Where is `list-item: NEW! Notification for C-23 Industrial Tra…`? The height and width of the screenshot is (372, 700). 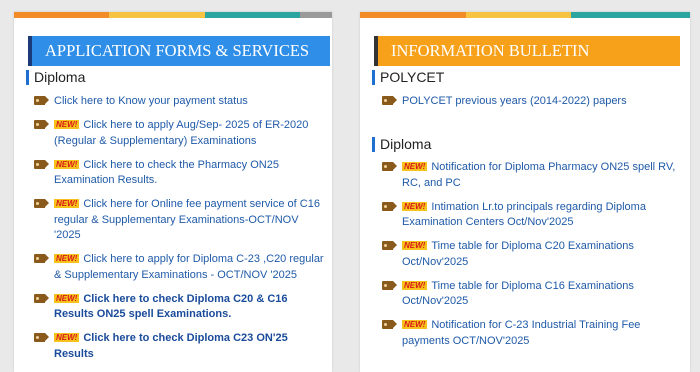 list-item: NEW! Notification for C-23 Industrial Tra… is located at coordinates (532, 333).